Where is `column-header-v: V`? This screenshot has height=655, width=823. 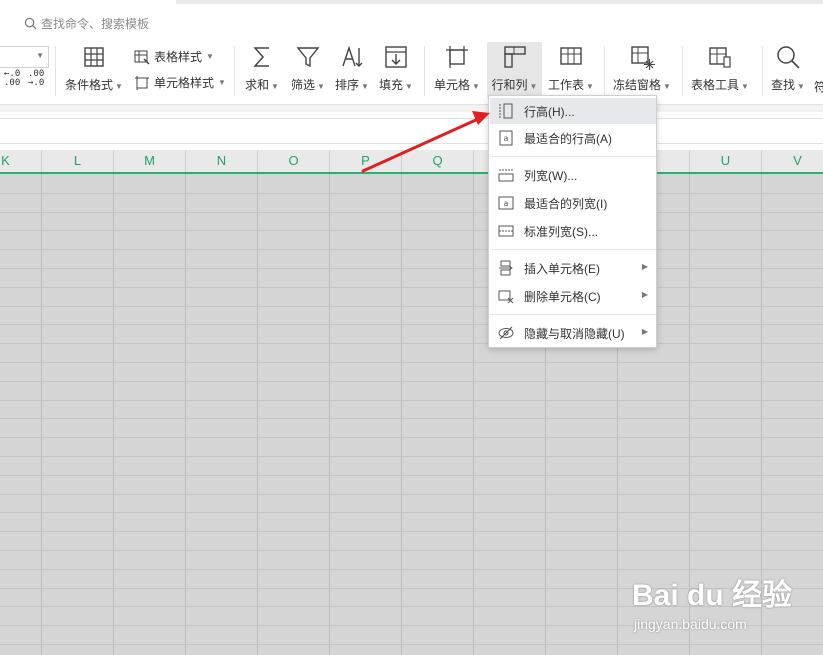
column-header-v: V is located at coordinates (792, 161).